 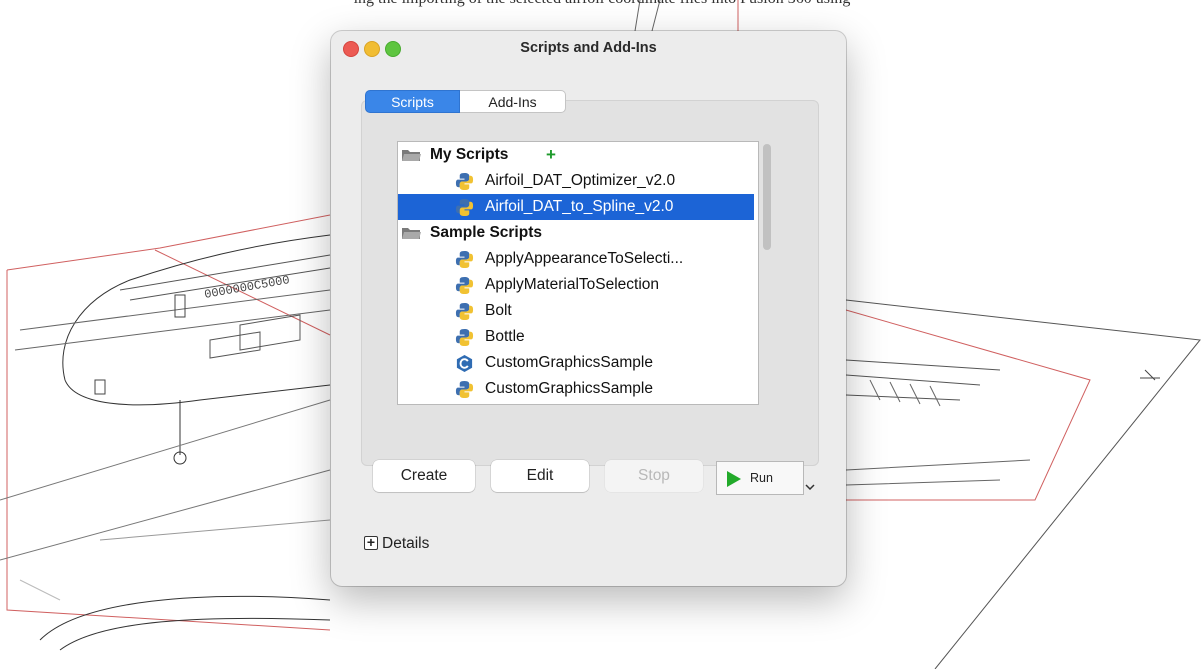 What do you see at coordinates (412, 101) in the screenshot?
I see `tab-scripts: Scripts` at bounding box center [412, 101].